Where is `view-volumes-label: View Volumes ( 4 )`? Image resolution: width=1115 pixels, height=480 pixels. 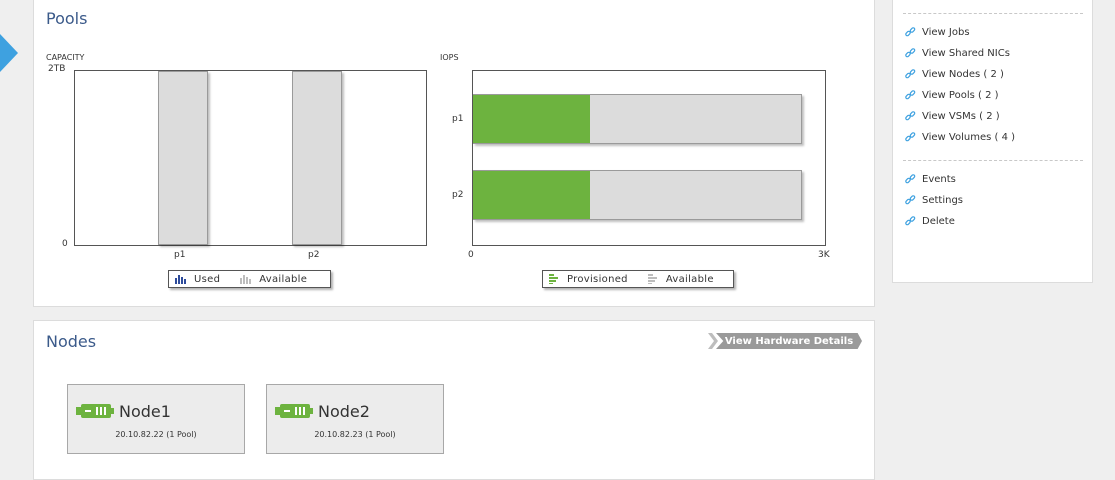
view-volumes-label: View Volumes ( 4 ) is located at coordinates (969, 137).